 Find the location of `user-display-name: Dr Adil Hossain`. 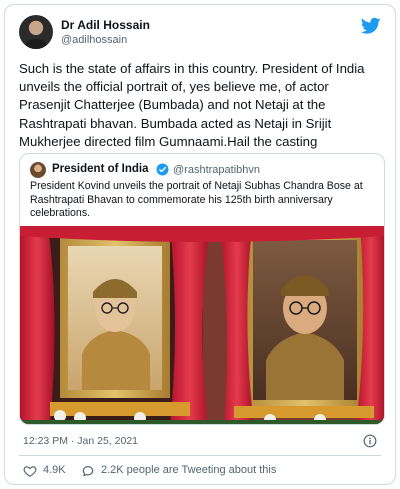

user-display-name: Dr Adil Hossain is located at coordinates (105, 25).